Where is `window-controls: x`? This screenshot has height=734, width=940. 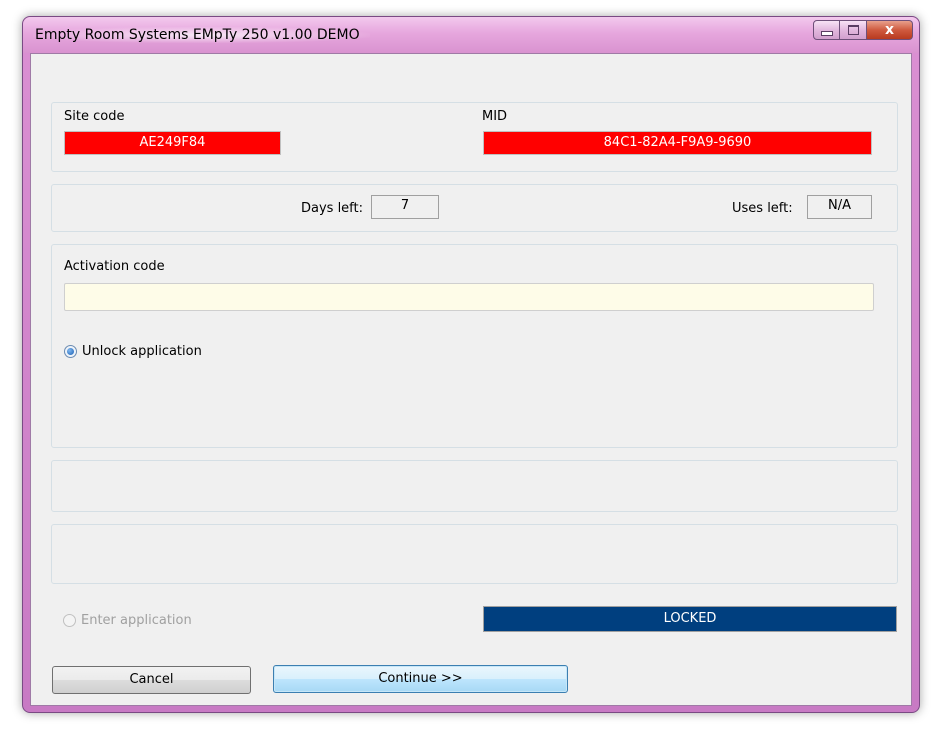
window-controls: x is located at coordinates (863, 31).